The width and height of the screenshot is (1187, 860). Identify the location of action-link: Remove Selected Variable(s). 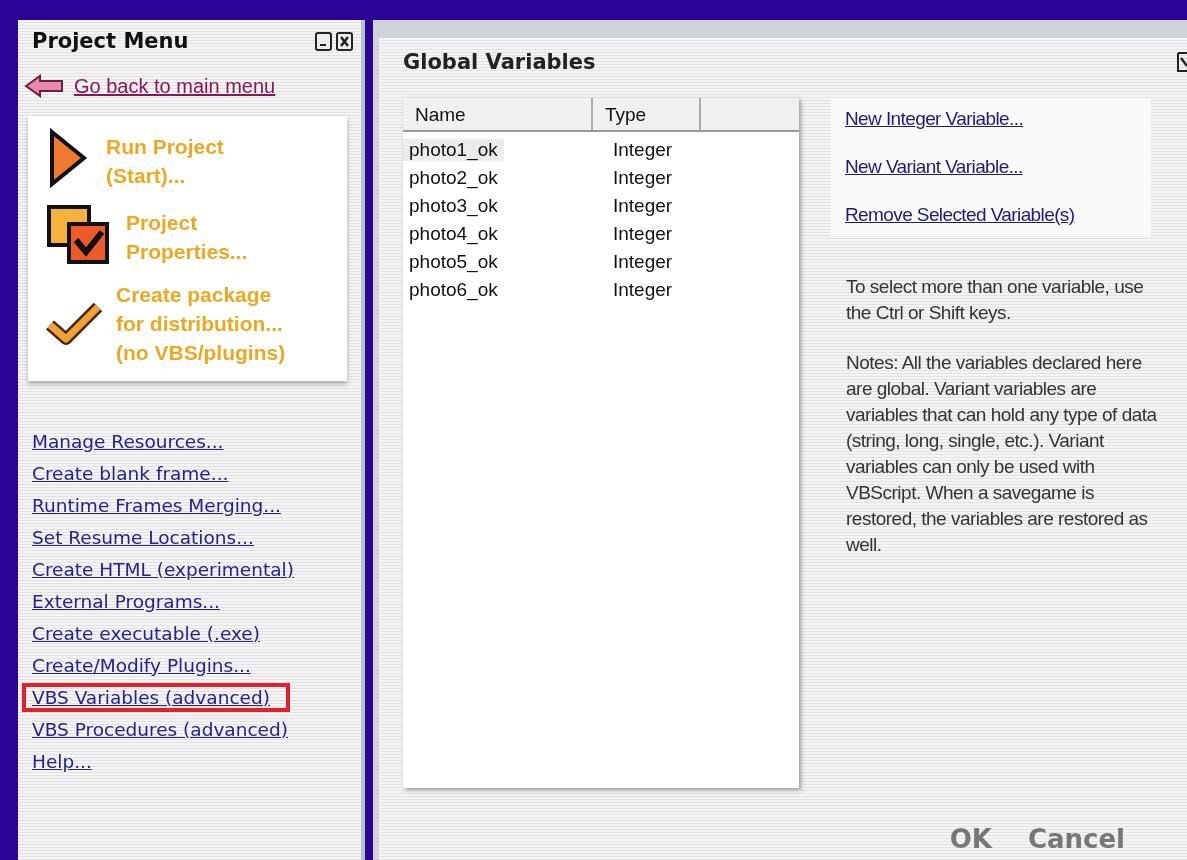
(991, 215).